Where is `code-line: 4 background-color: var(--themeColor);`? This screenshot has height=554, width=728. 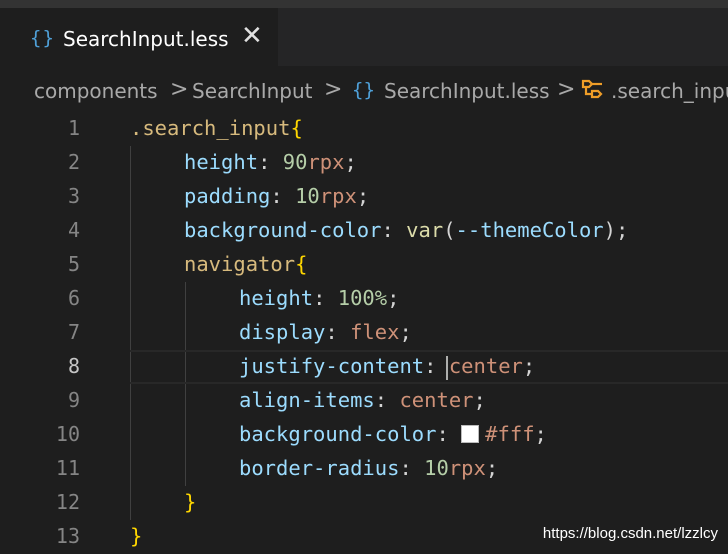
code-line: 4 background-color: var(--themeColor); is located at coordinates (364, 231).